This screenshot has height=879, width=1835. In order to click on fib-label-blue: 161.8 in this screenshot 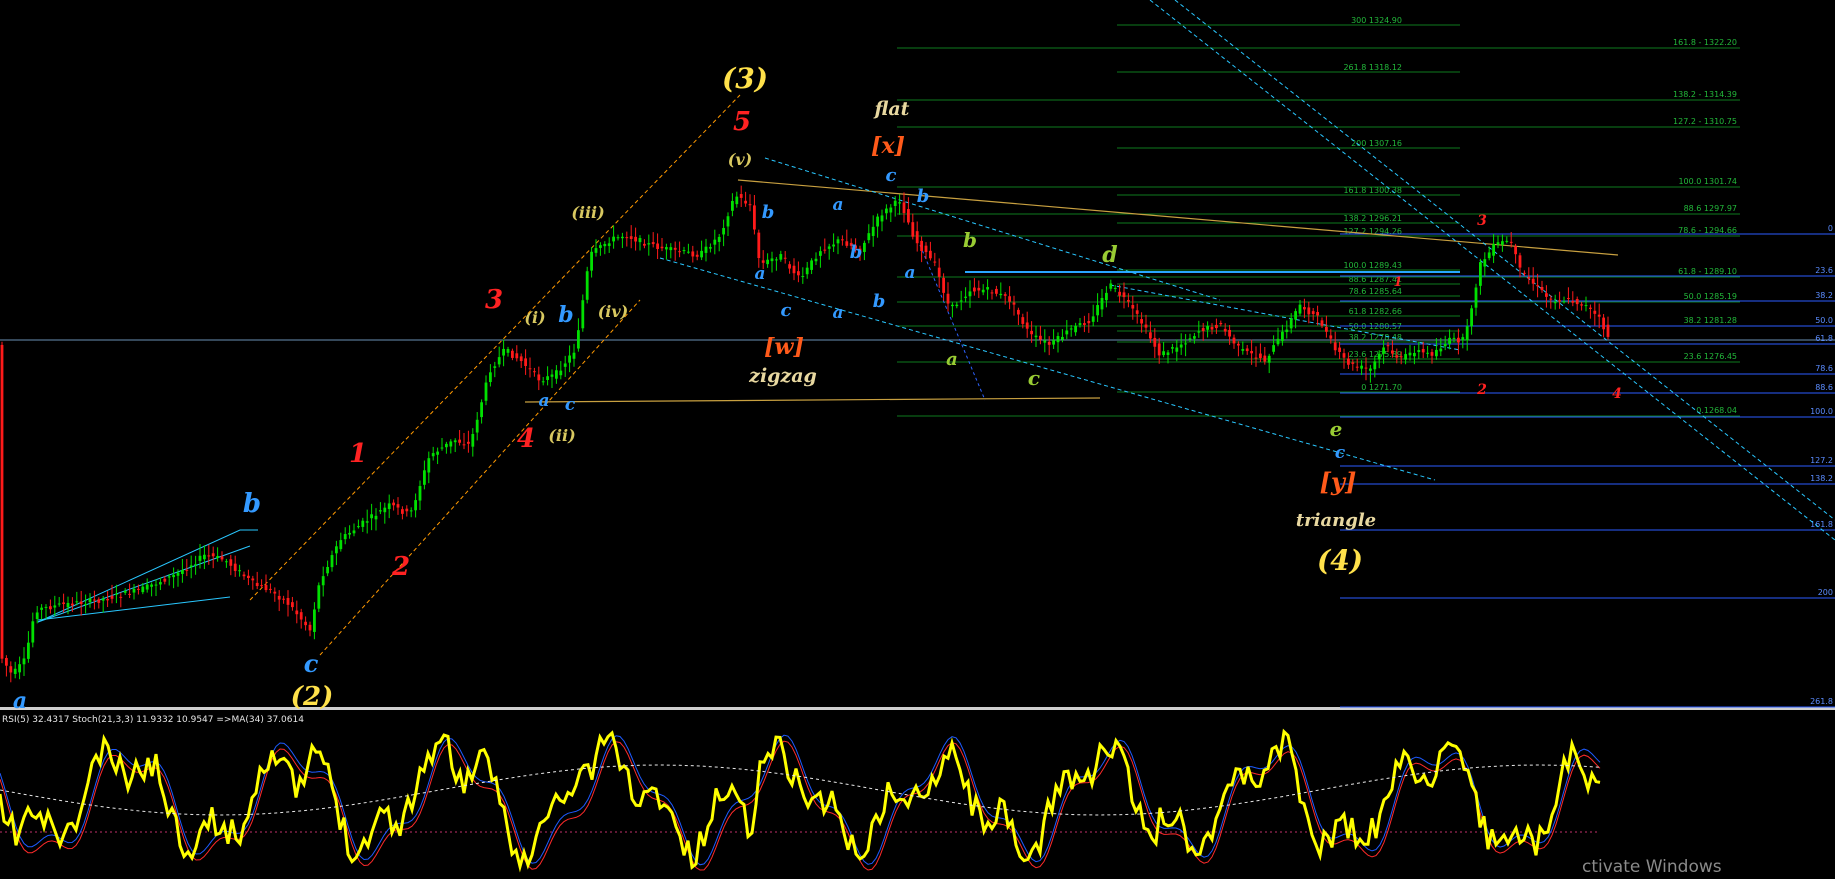, I will do `click(1821, 524)`.